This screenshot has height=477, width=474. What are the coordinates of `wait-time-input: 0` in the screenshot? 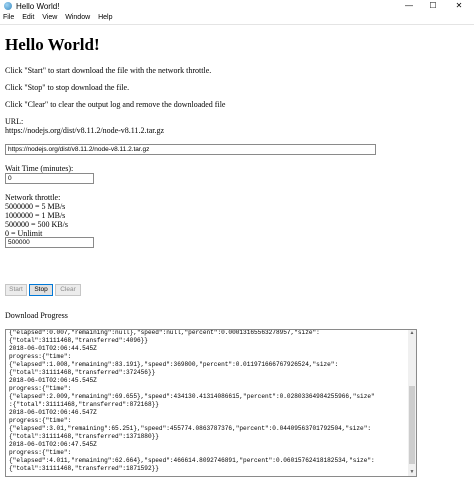 It's located at (49, 178).